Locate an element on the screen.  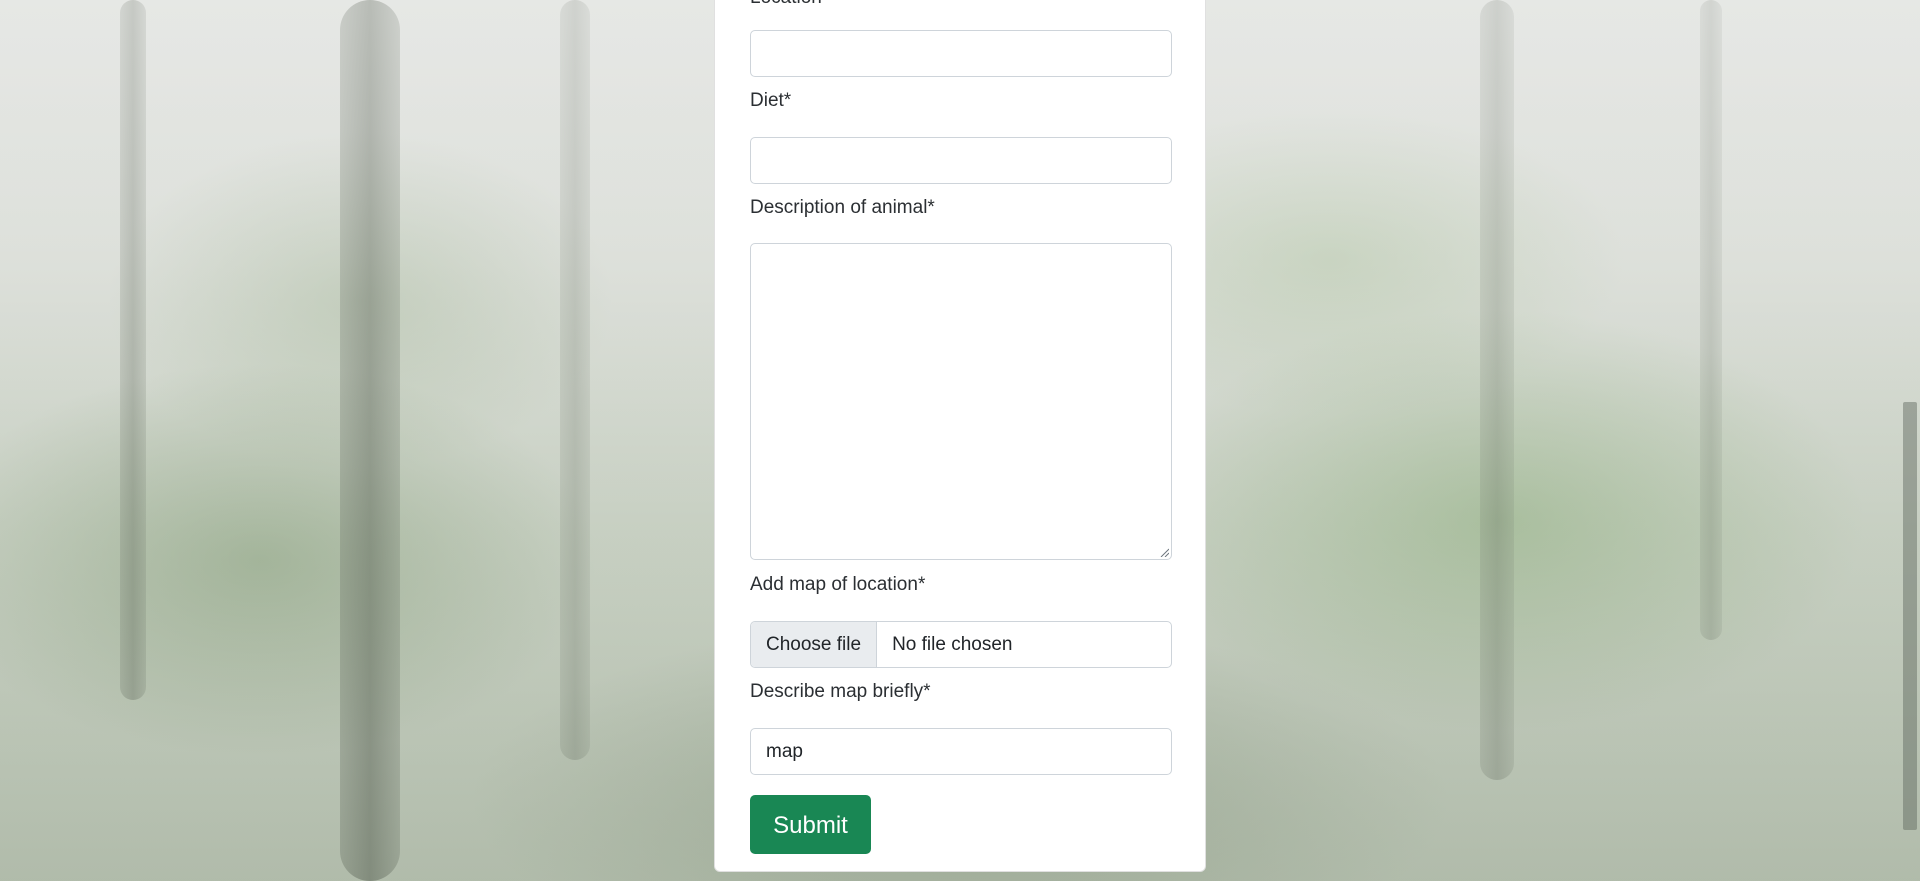
resize-grip-icon is located at coordinates (1164, 552).